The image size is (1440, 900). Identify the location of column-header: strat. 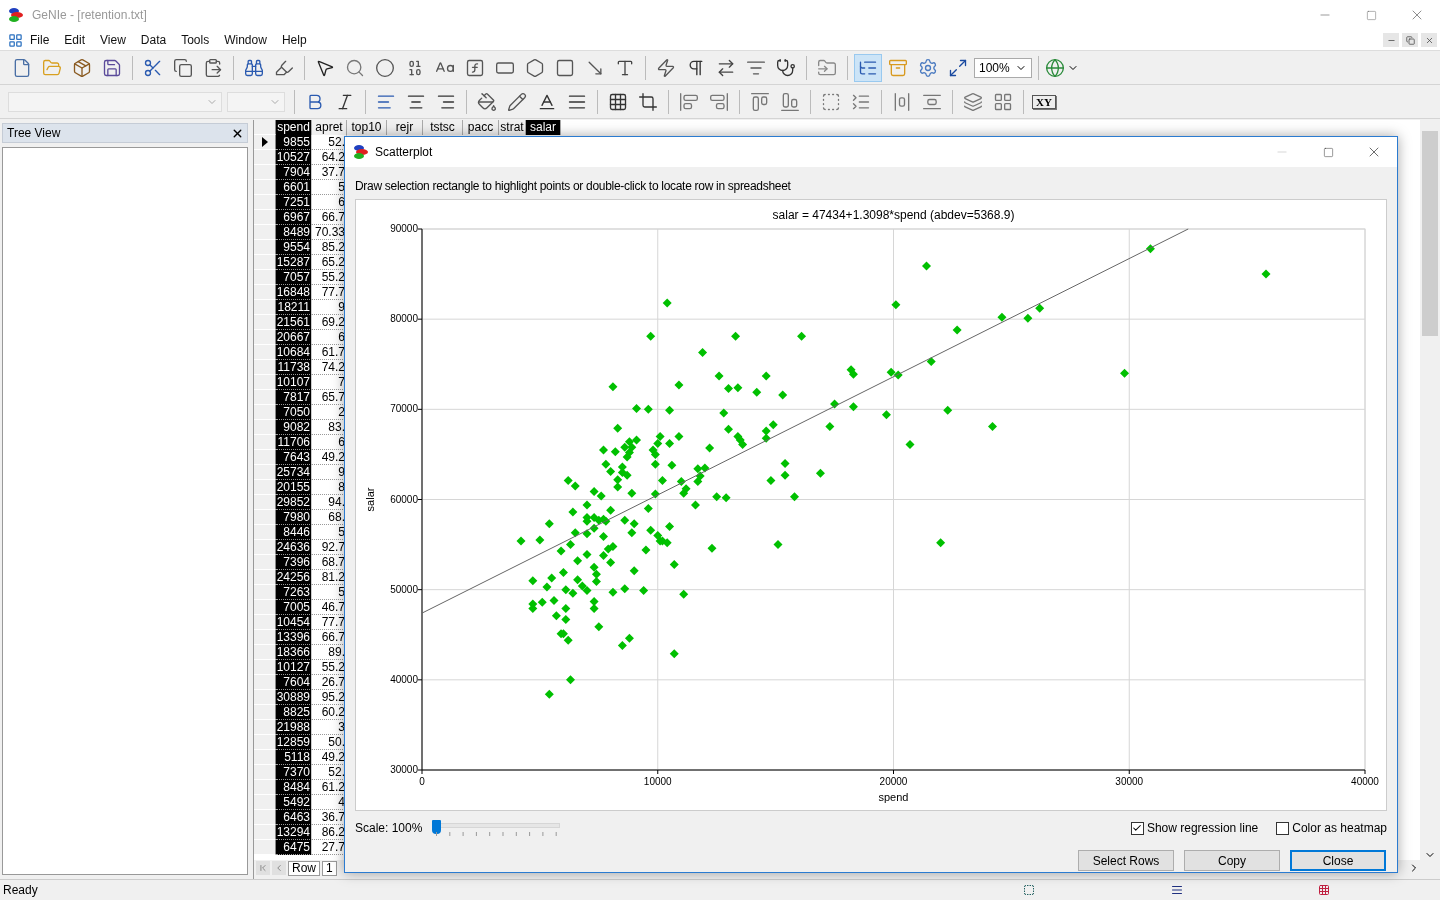
(512, 127).